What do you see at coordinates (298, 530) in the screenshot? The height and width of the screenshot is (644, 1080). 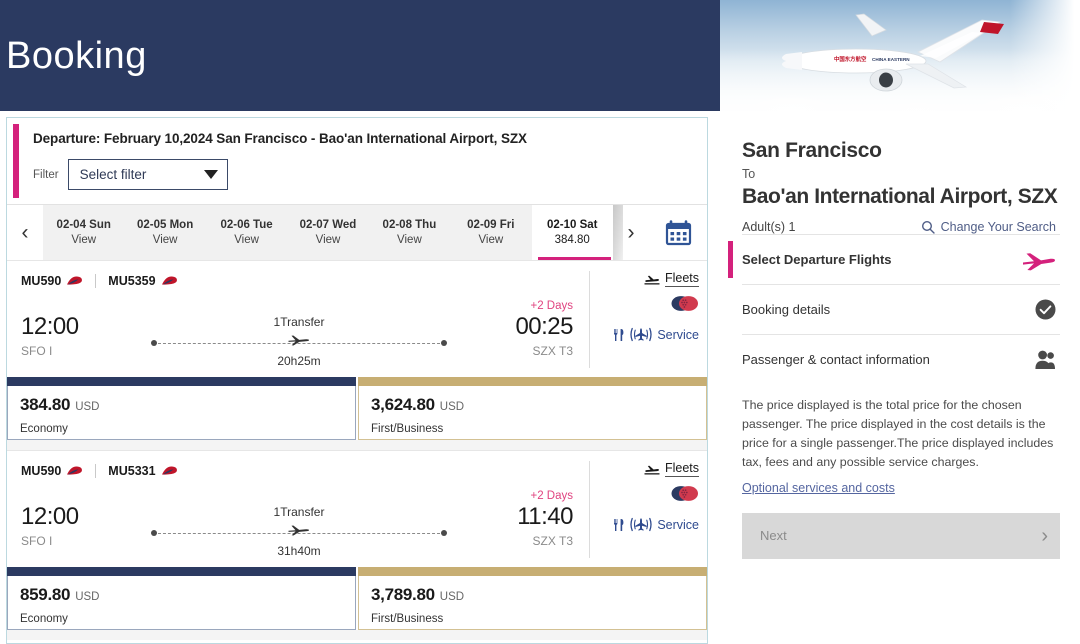 I see `route-plane-icon` at bounding box center [298, 530].